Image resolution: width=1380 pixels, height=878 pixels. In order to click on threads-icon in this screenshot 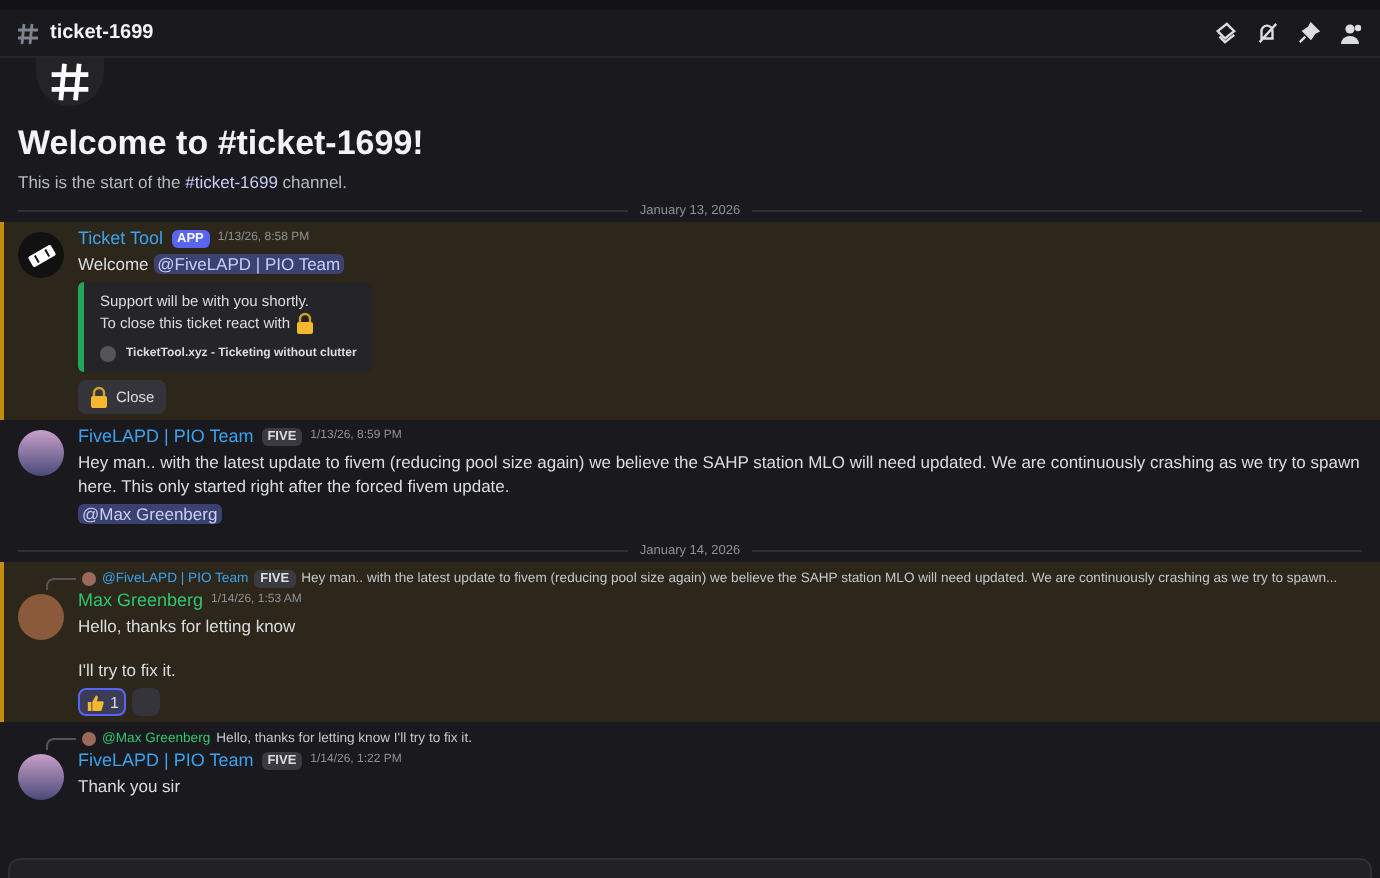, I will do `click(1225, 33)`.